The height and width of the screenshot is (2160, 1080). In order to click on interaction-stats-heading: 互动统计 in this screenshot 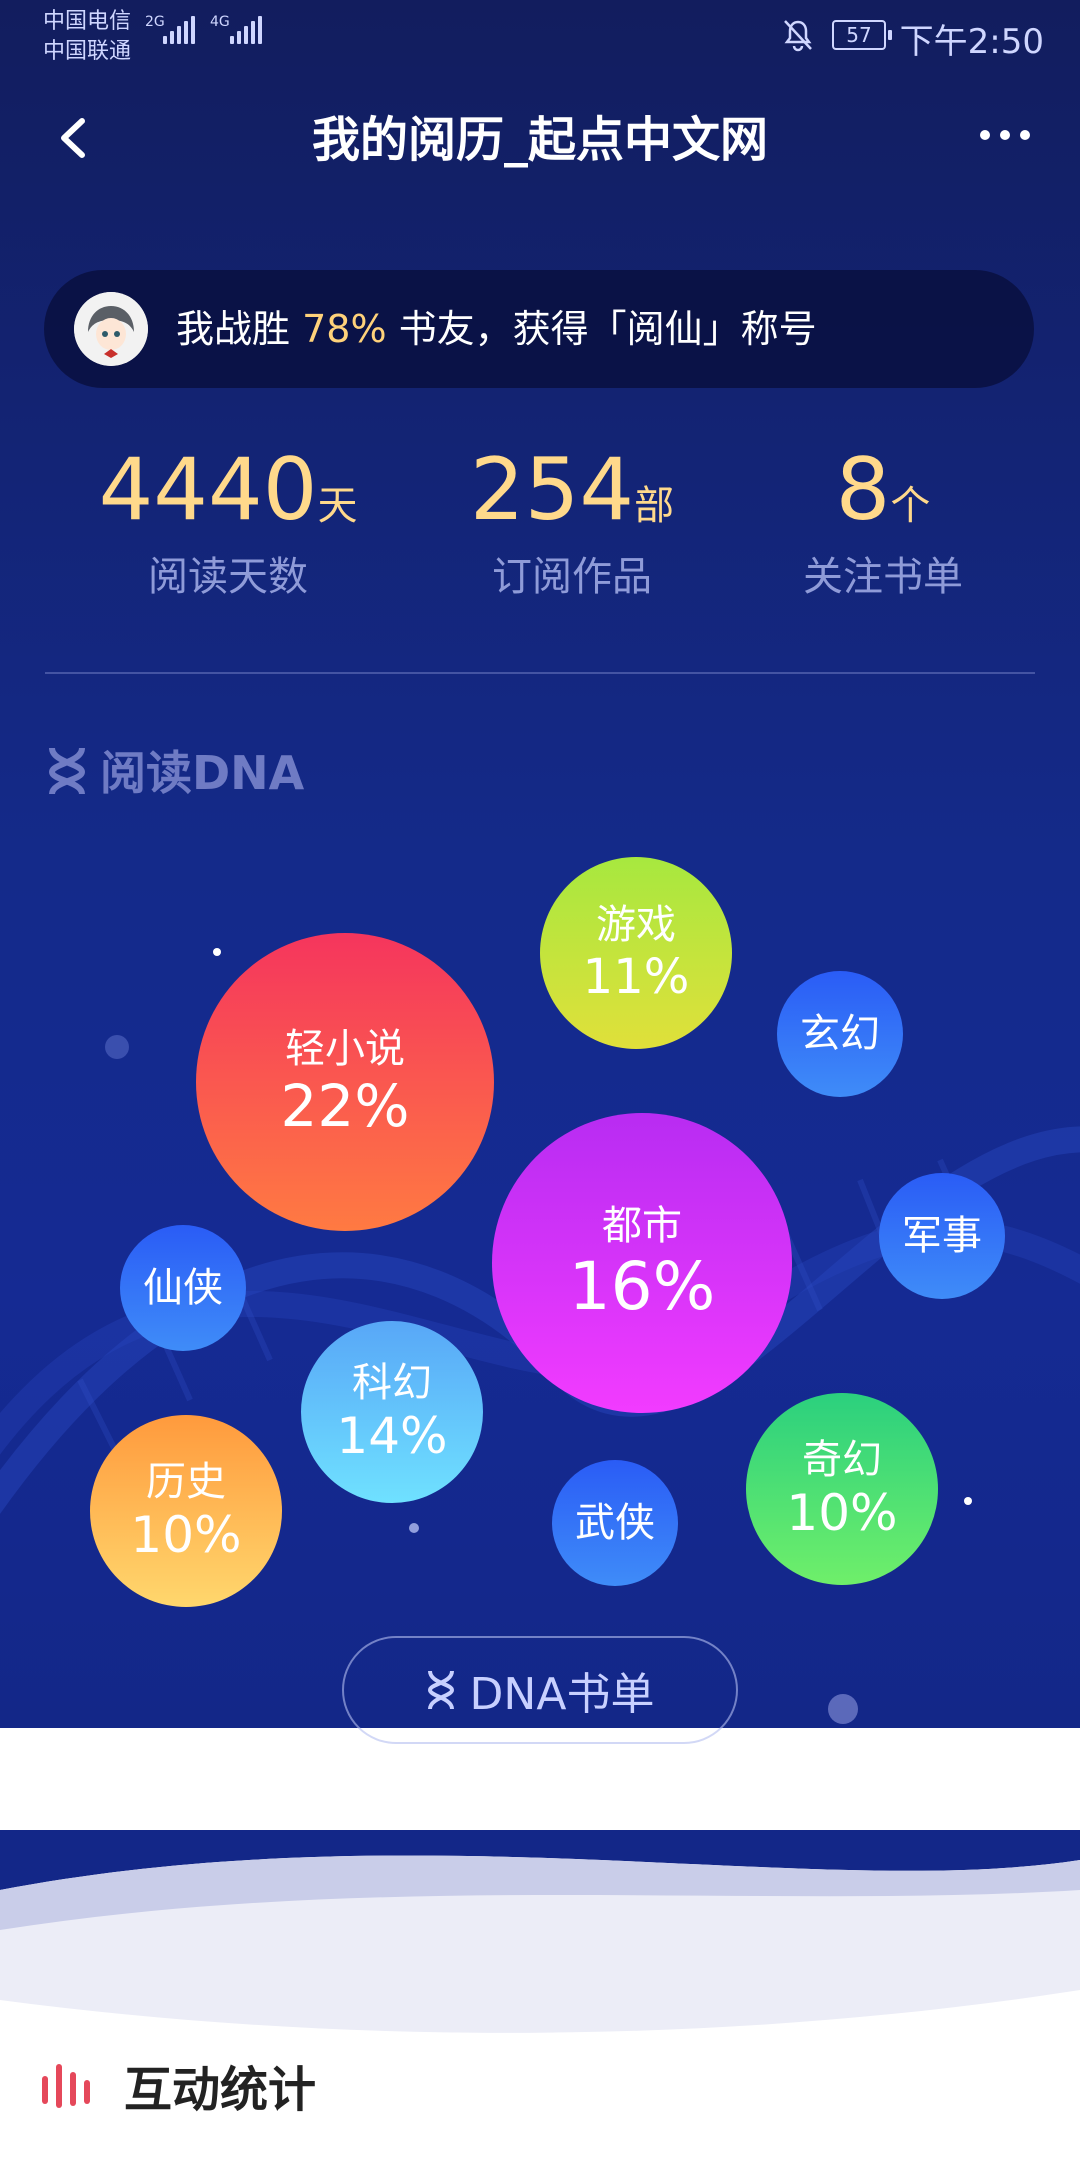, I will do `click(178, 2085)`.